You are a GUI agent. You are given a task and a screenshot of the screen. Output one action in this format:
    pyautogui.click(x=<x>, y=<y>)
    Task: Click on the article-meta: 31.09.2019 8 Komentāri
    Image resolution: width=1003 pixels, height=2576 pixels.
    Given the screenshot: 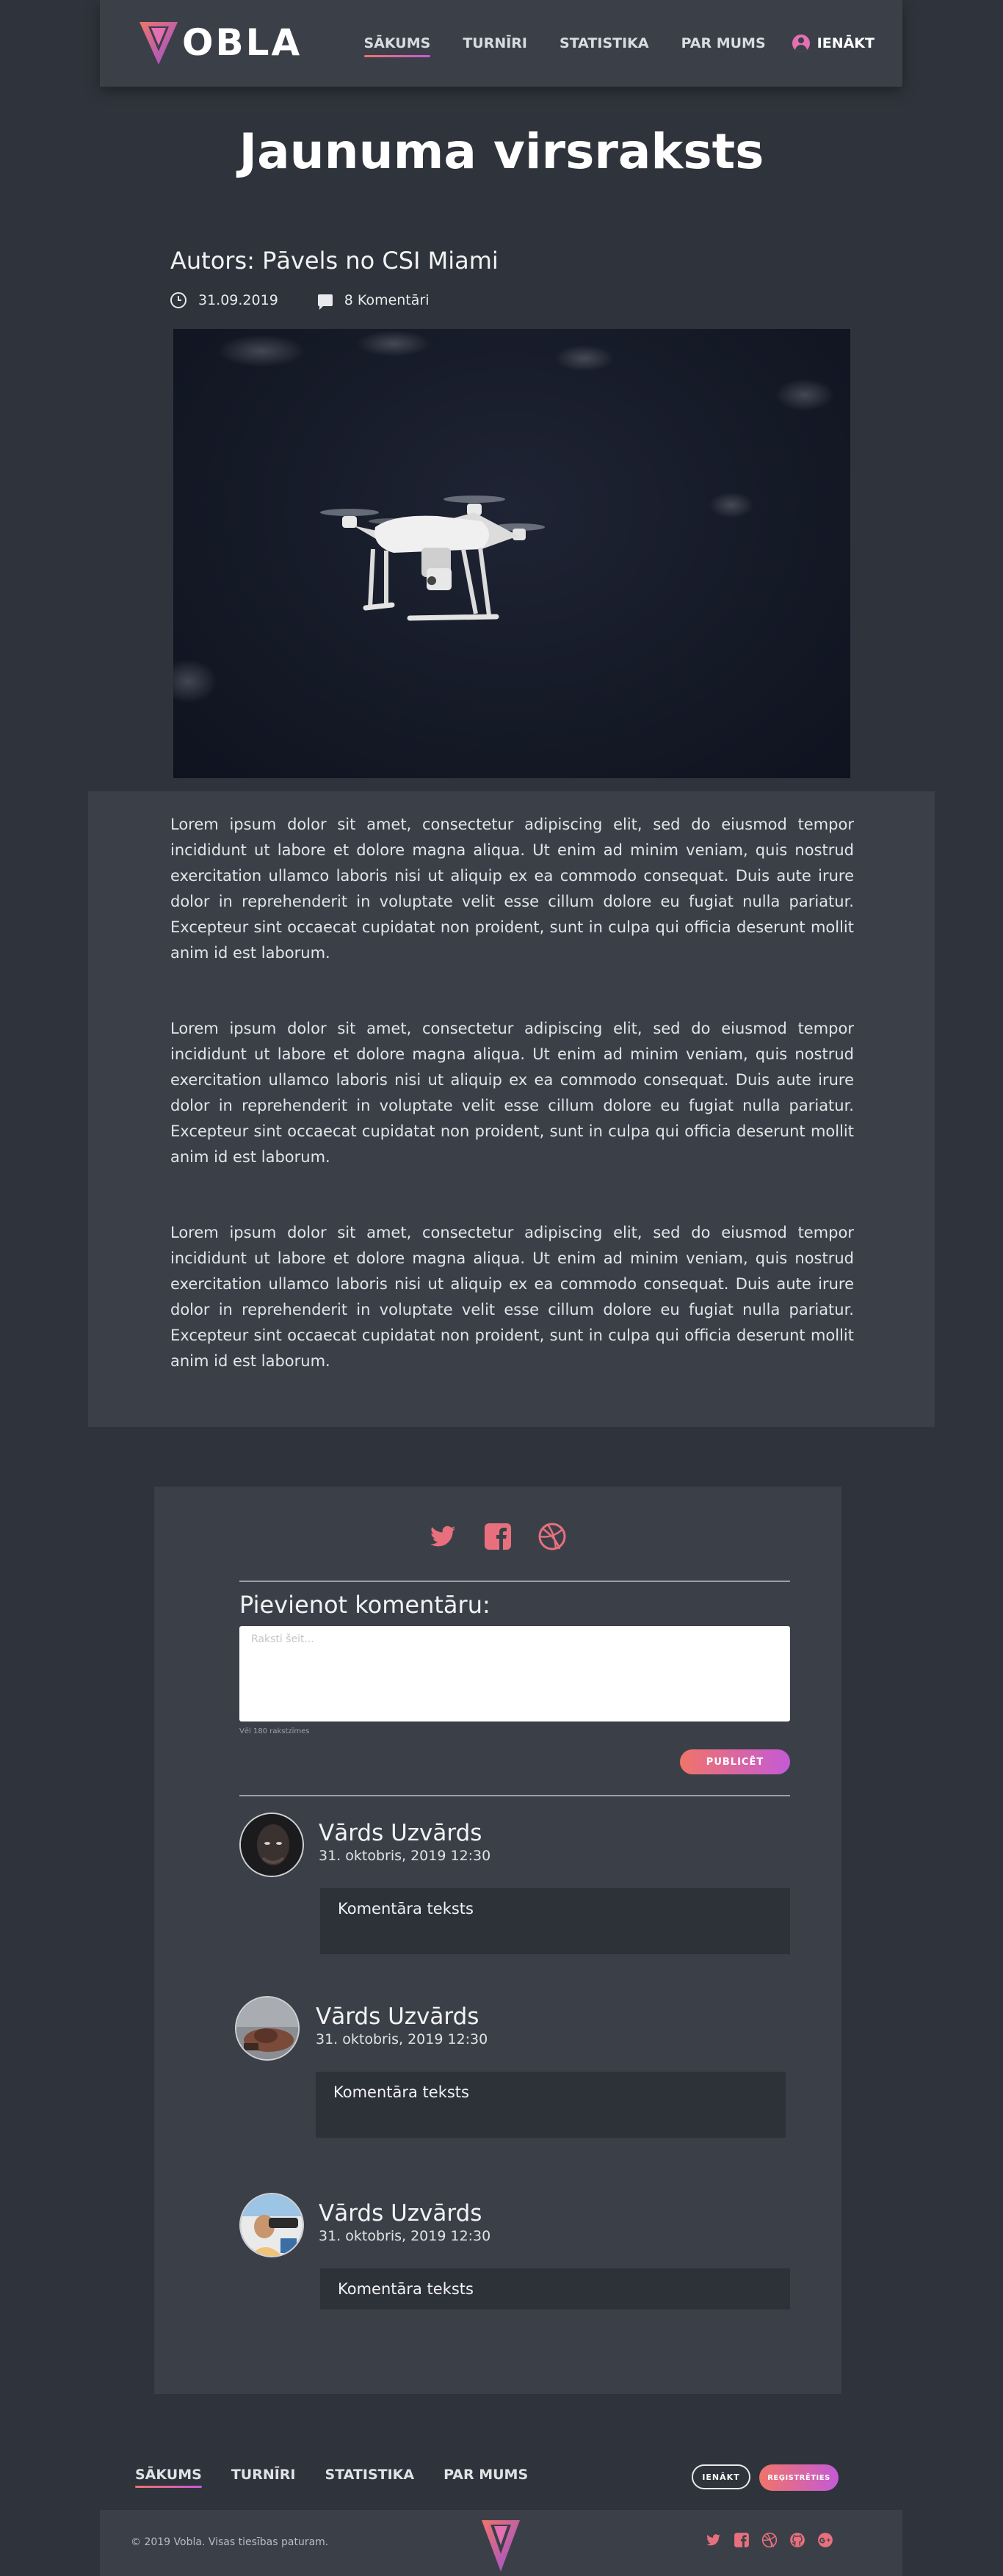 What is the action you would take?
    pyautogui.click(x=300, y=301)
    